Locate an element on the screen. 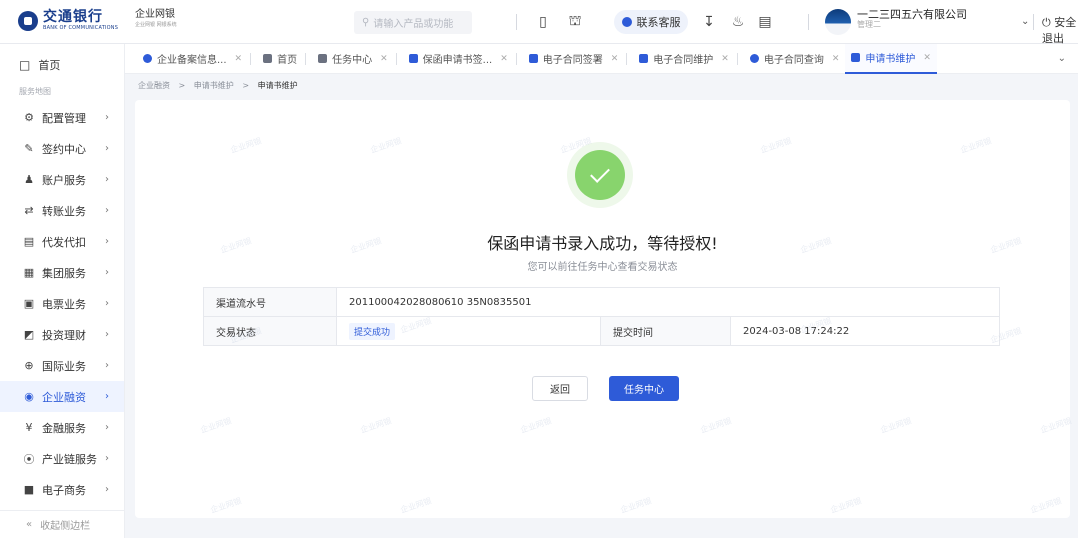 This screenshot has height=538, width=1078. result-title: 保函申请书录入成功，等待授权! is located at coordinates (602, 243).